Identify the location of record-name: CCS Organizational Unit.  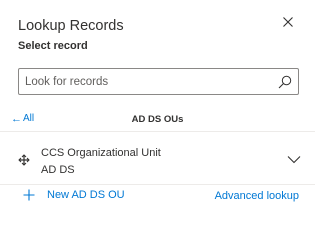
(101, 153).